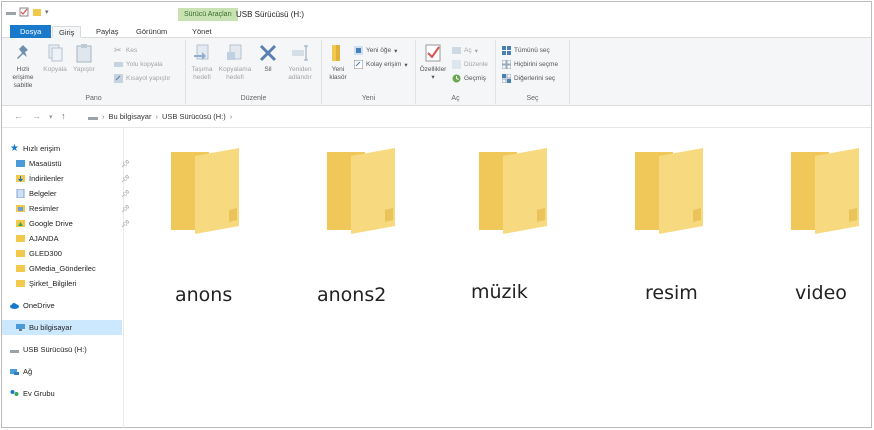  What do you see at coordinates (76, 268) in the screenshot?
I see `nav-item-gmedia: GMedia_Gönderilec` at bounding box center [76, 268].